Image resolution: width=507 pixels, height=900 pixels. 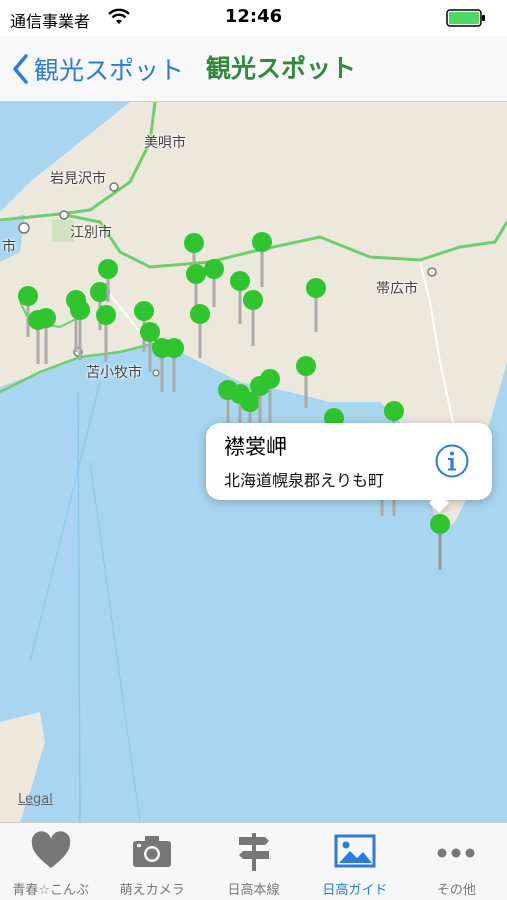 I want to click on battery-icon, so click(x=465, y=18).